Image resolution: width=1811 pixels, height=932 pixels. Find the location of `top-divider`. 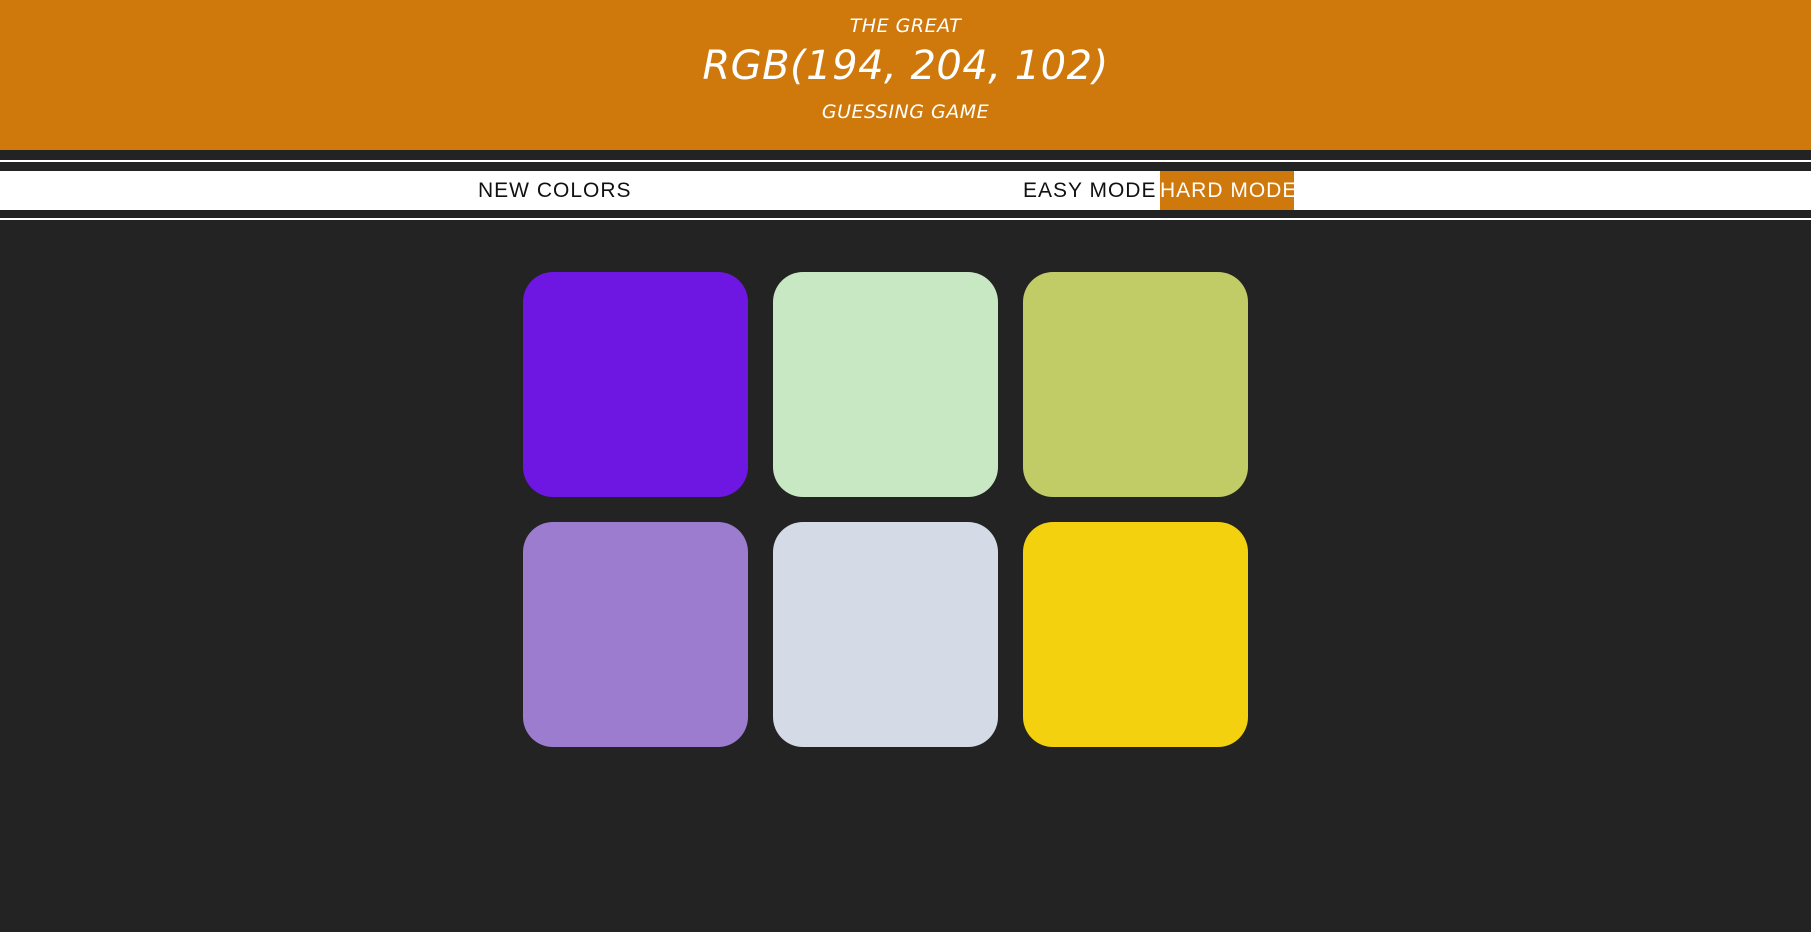

top-divider is located at coordinates (905, 161).